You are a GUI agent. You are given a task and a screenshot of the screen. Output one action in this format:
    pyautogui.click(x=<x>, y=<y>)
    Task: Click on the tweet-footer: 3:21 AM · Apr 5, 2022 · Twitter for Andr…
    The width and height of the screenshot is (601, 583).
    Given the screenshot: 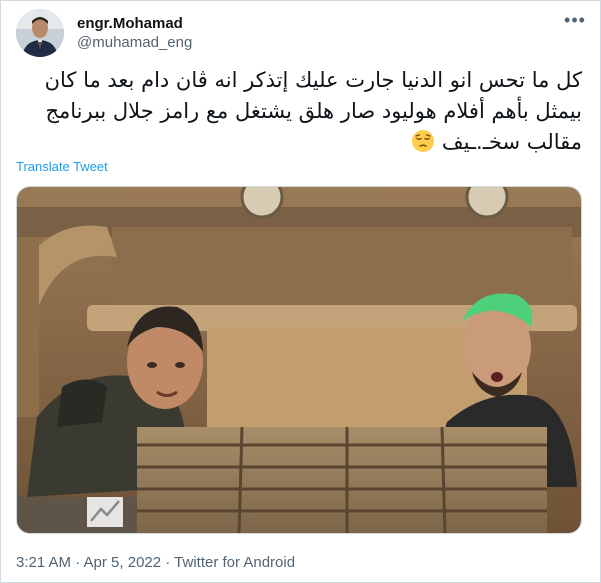 What is the action you would take?
    pyautogui.click(x=155, y=562)
    